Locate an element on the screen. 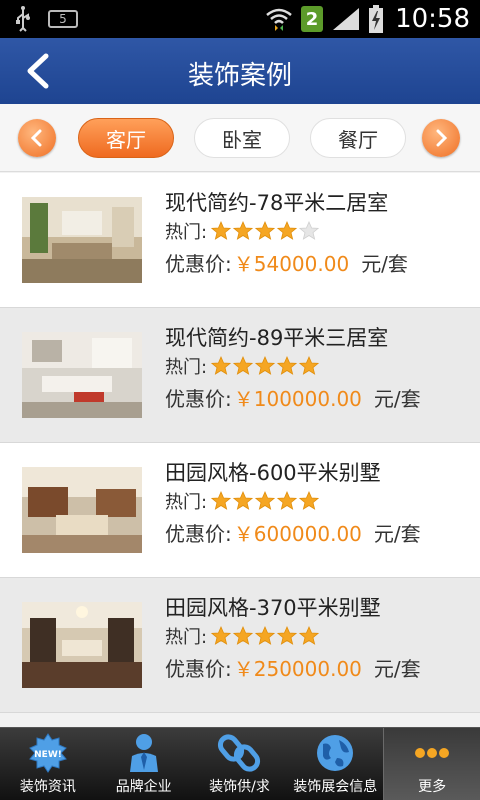 This screenshot has width=480, height=800. next-tabs-button is located at coordinates (441, 138).